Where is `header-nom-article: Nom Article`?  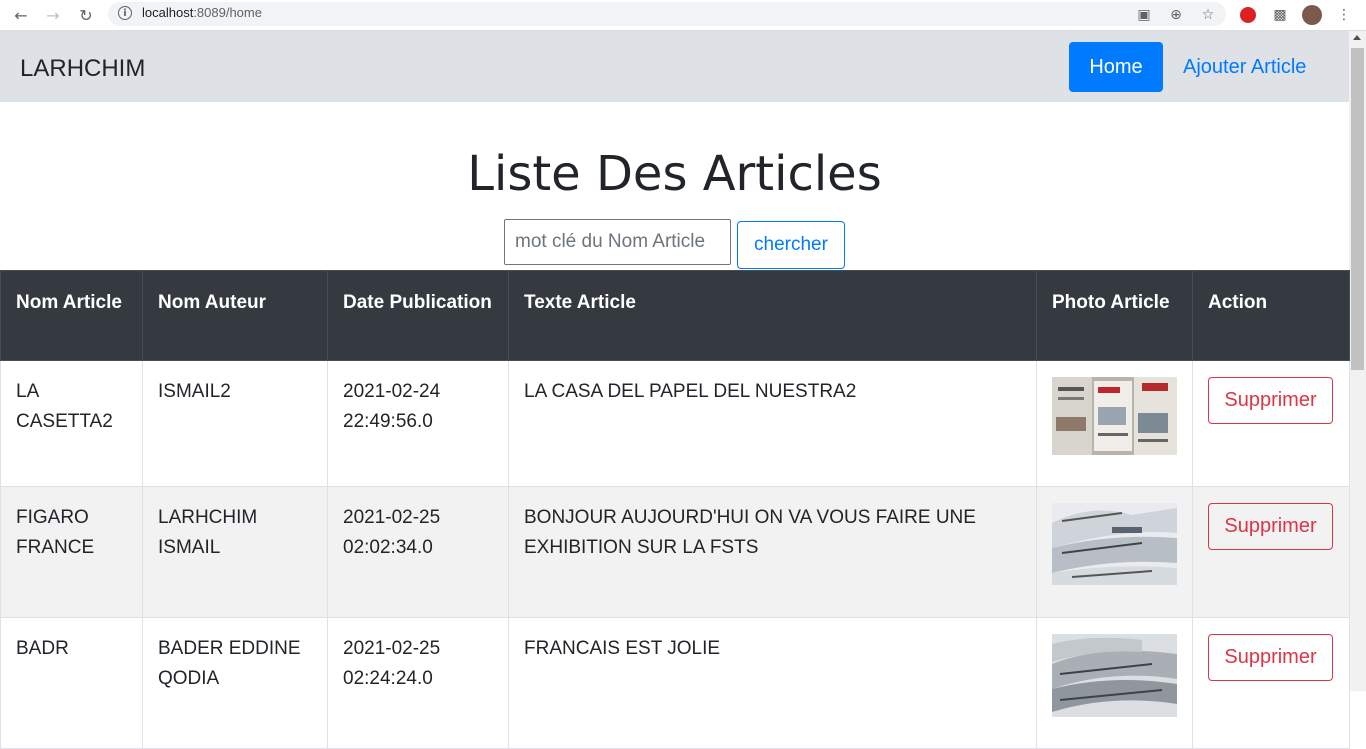 header-nom-article: Nom Article is located at coordinates (71, 315).